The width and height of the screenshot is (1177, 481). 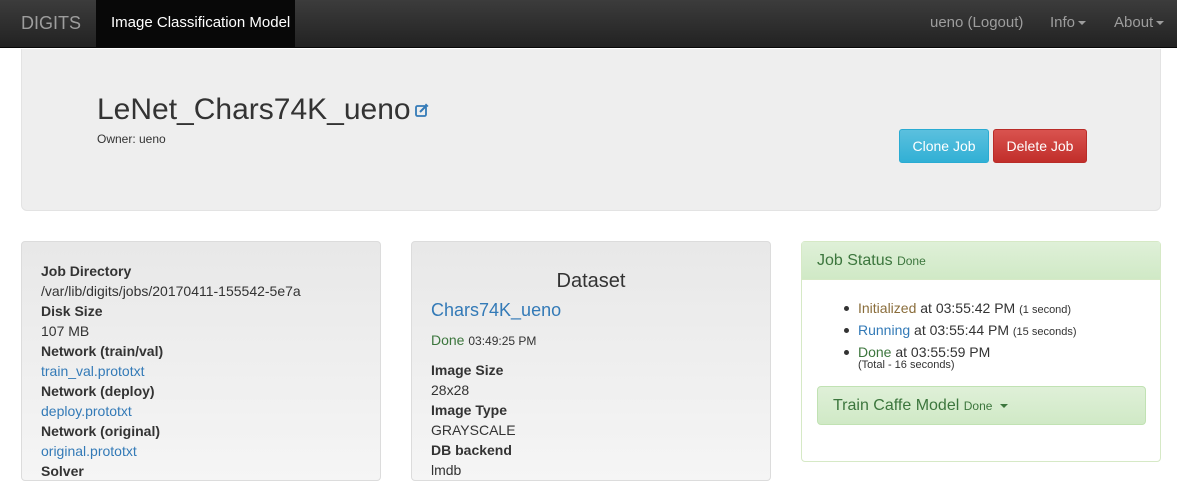 What do you see at coordinates (450, 390) in the screenshot?
I see `image-size-value: 28x28` at bounding box center [450, 390].